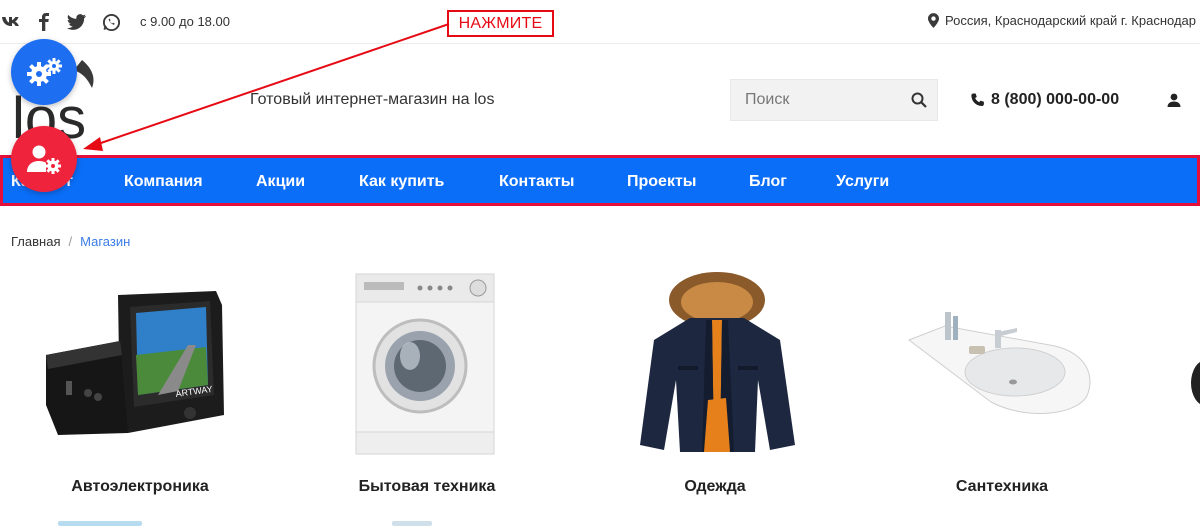  Describe the element at coordinates (44, 22) in the screenshot. I see `facebook-icon` at that location.